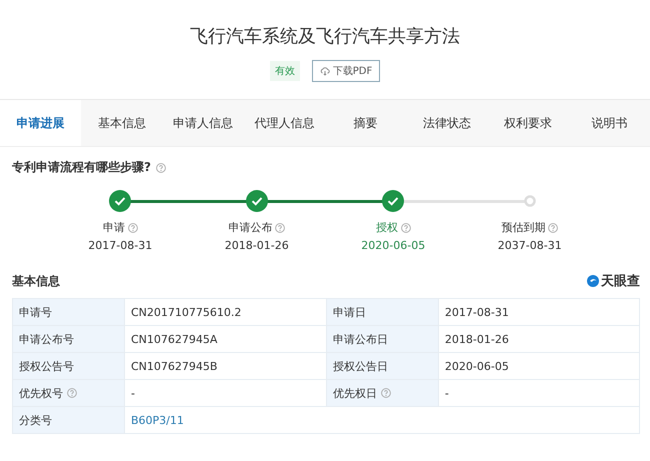  I want to click on field-value: CN107627945B, so click(174, 366).